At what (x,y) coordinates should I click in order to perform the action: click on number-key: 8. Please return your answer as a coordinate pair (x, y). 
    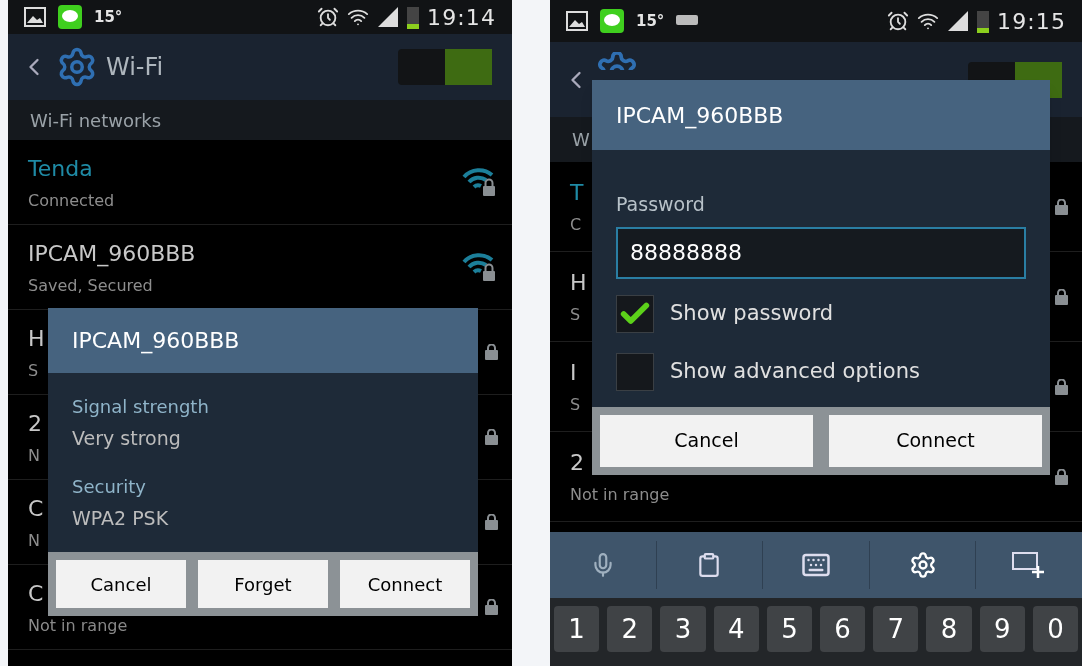
    Looking at the image, I should click on (949, 629).